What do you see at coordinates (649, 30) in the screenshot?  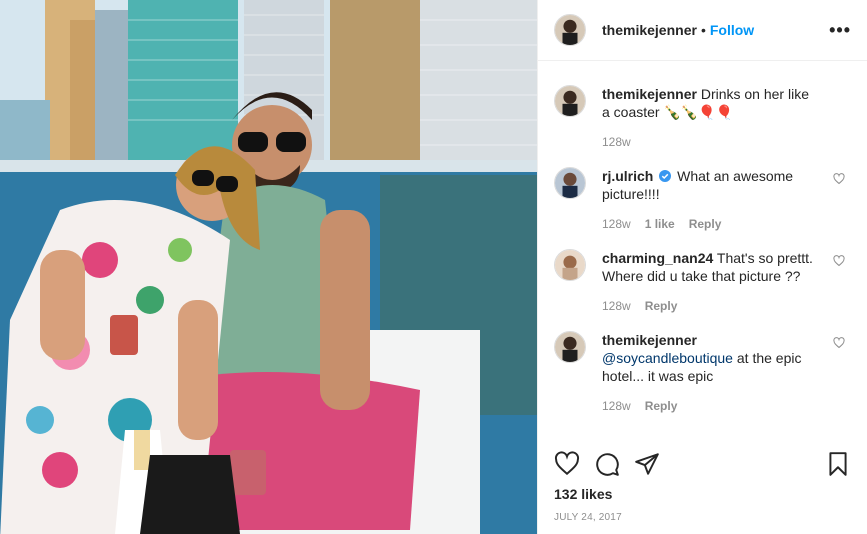 I see `author-username: themikejenner` at bounding box center [649, 30].